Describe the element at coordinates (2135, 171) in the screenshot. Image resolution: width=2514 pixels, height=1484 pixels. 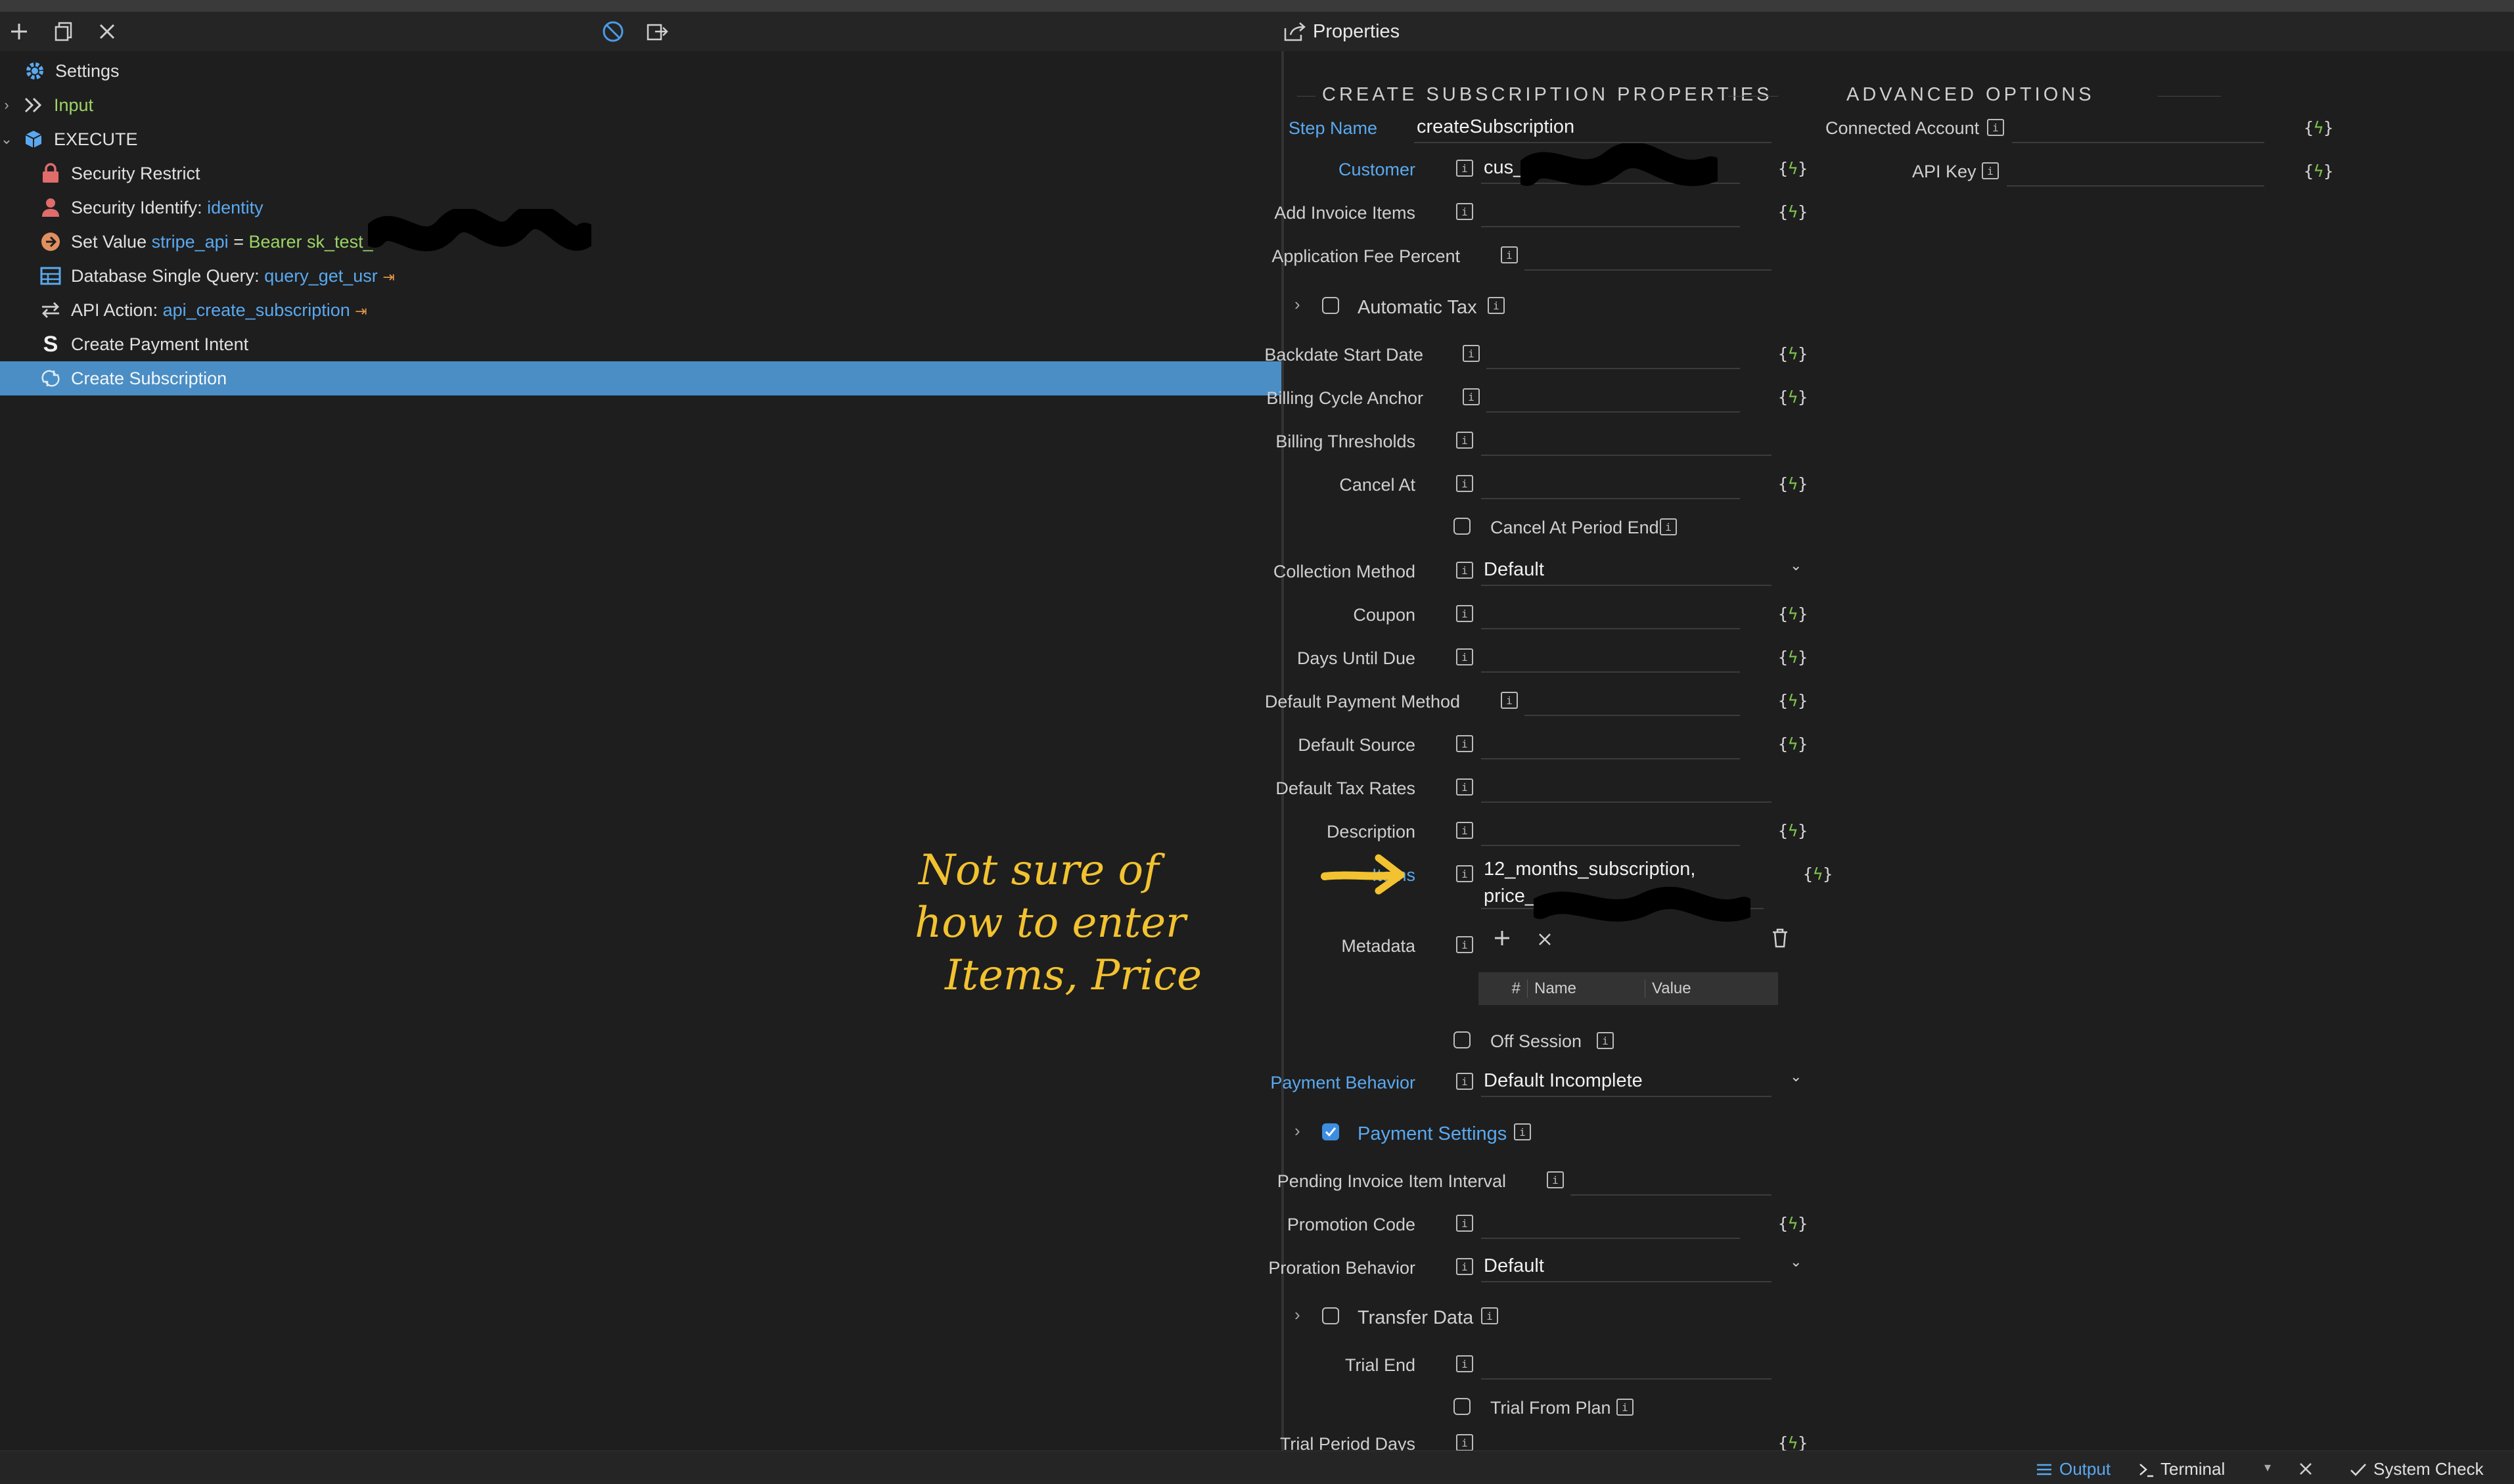
I see `api-key-input` at that location.